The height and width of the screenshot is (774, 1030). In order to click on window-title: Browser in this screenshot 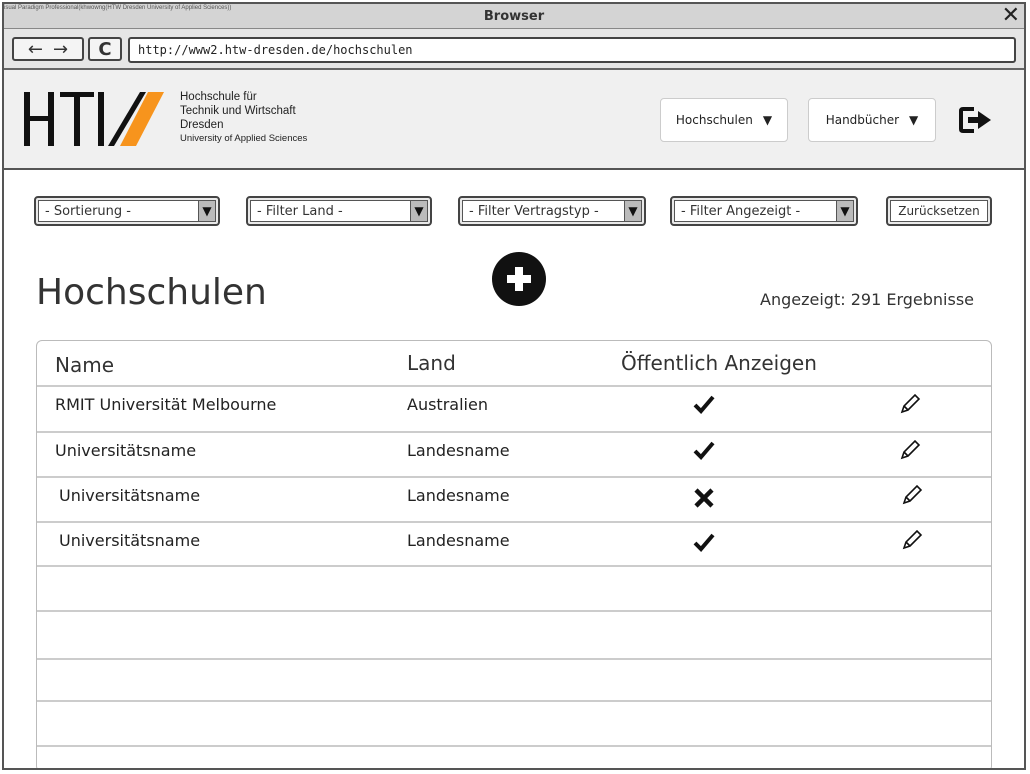, I will do `click(514, 16)`.